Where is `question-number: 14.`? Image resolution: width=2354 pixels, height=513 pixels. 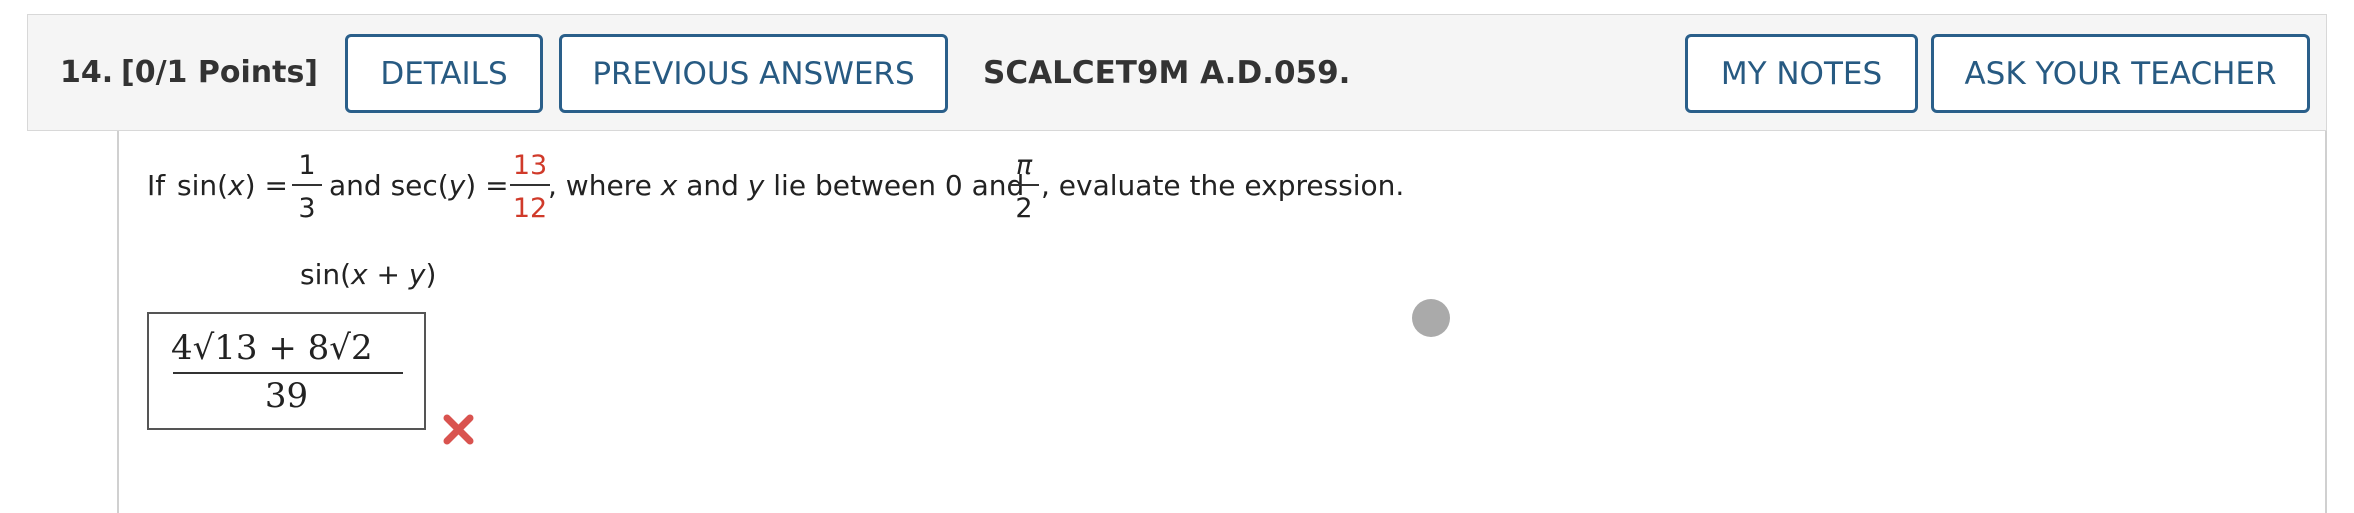 question-number: 14. is located at coordinates (87, 72).